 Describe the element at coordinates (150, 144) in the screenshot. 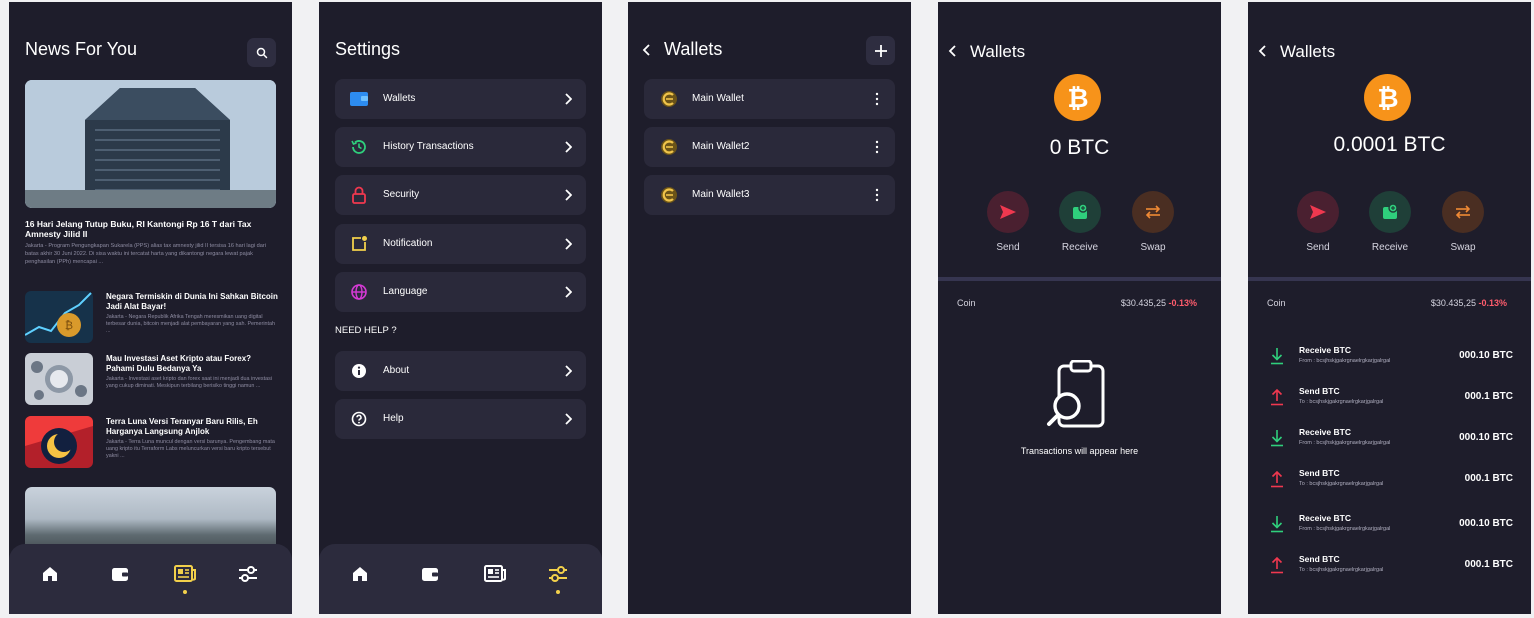

I see `headline-image` at that location.